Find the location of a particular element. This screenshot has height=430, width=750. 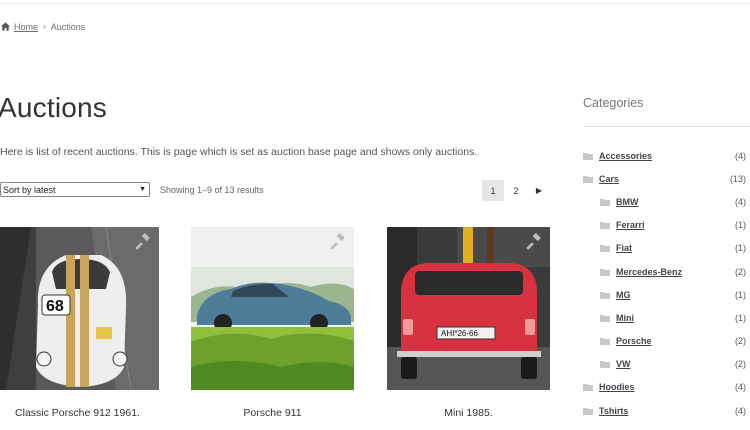

category-item-ferarri: Ferarri (1) is located at coordinates (664, 225).